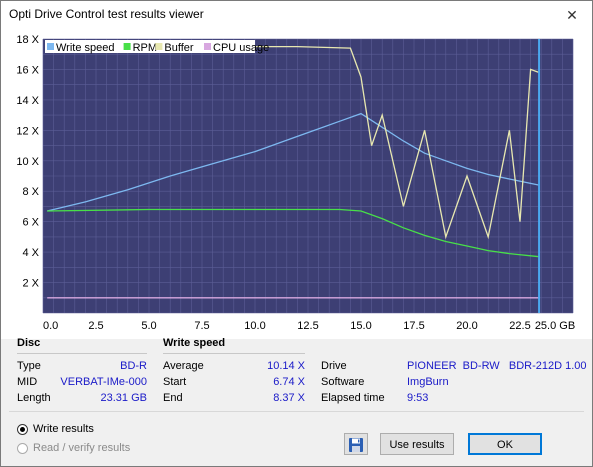 This screenshot has width=593, height=467. Describe the element at coordinates (103, 382) in the screenshot. I see `mid-value: VERBAT-IMe-000` at that location.